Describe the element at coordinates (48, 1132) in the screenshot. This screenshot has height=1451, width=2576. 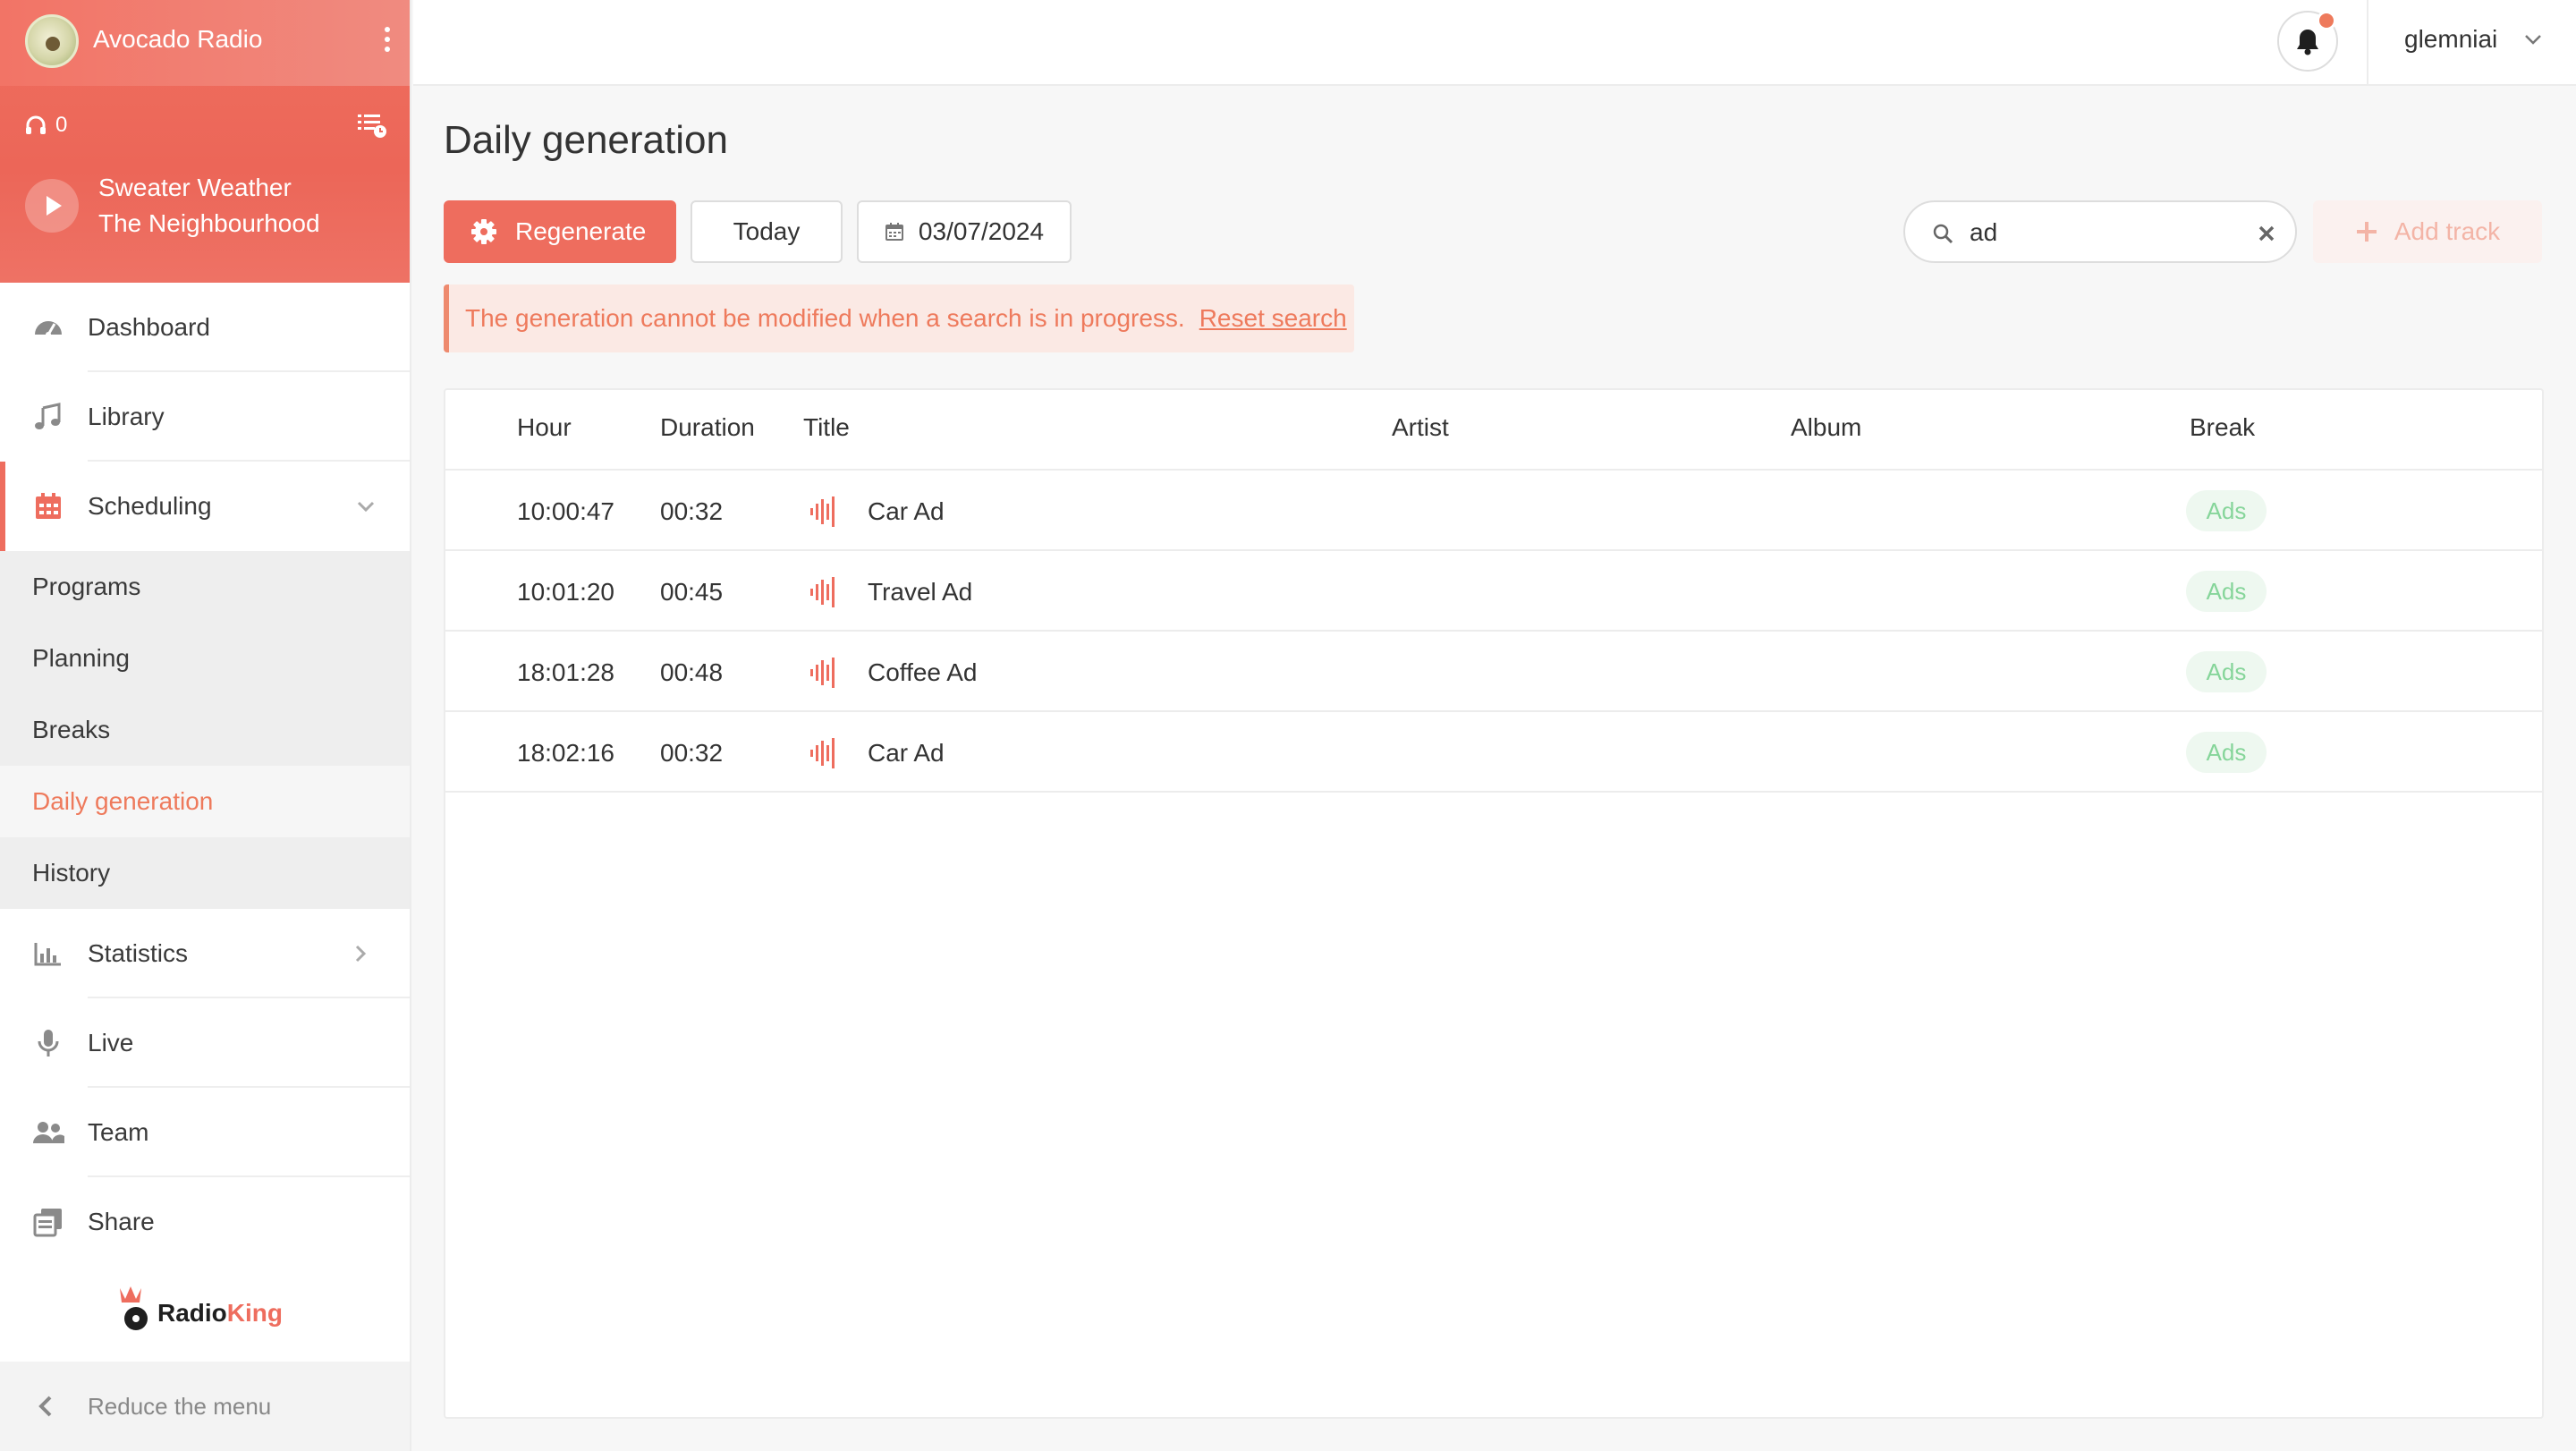
I see `users-icon` at that location.